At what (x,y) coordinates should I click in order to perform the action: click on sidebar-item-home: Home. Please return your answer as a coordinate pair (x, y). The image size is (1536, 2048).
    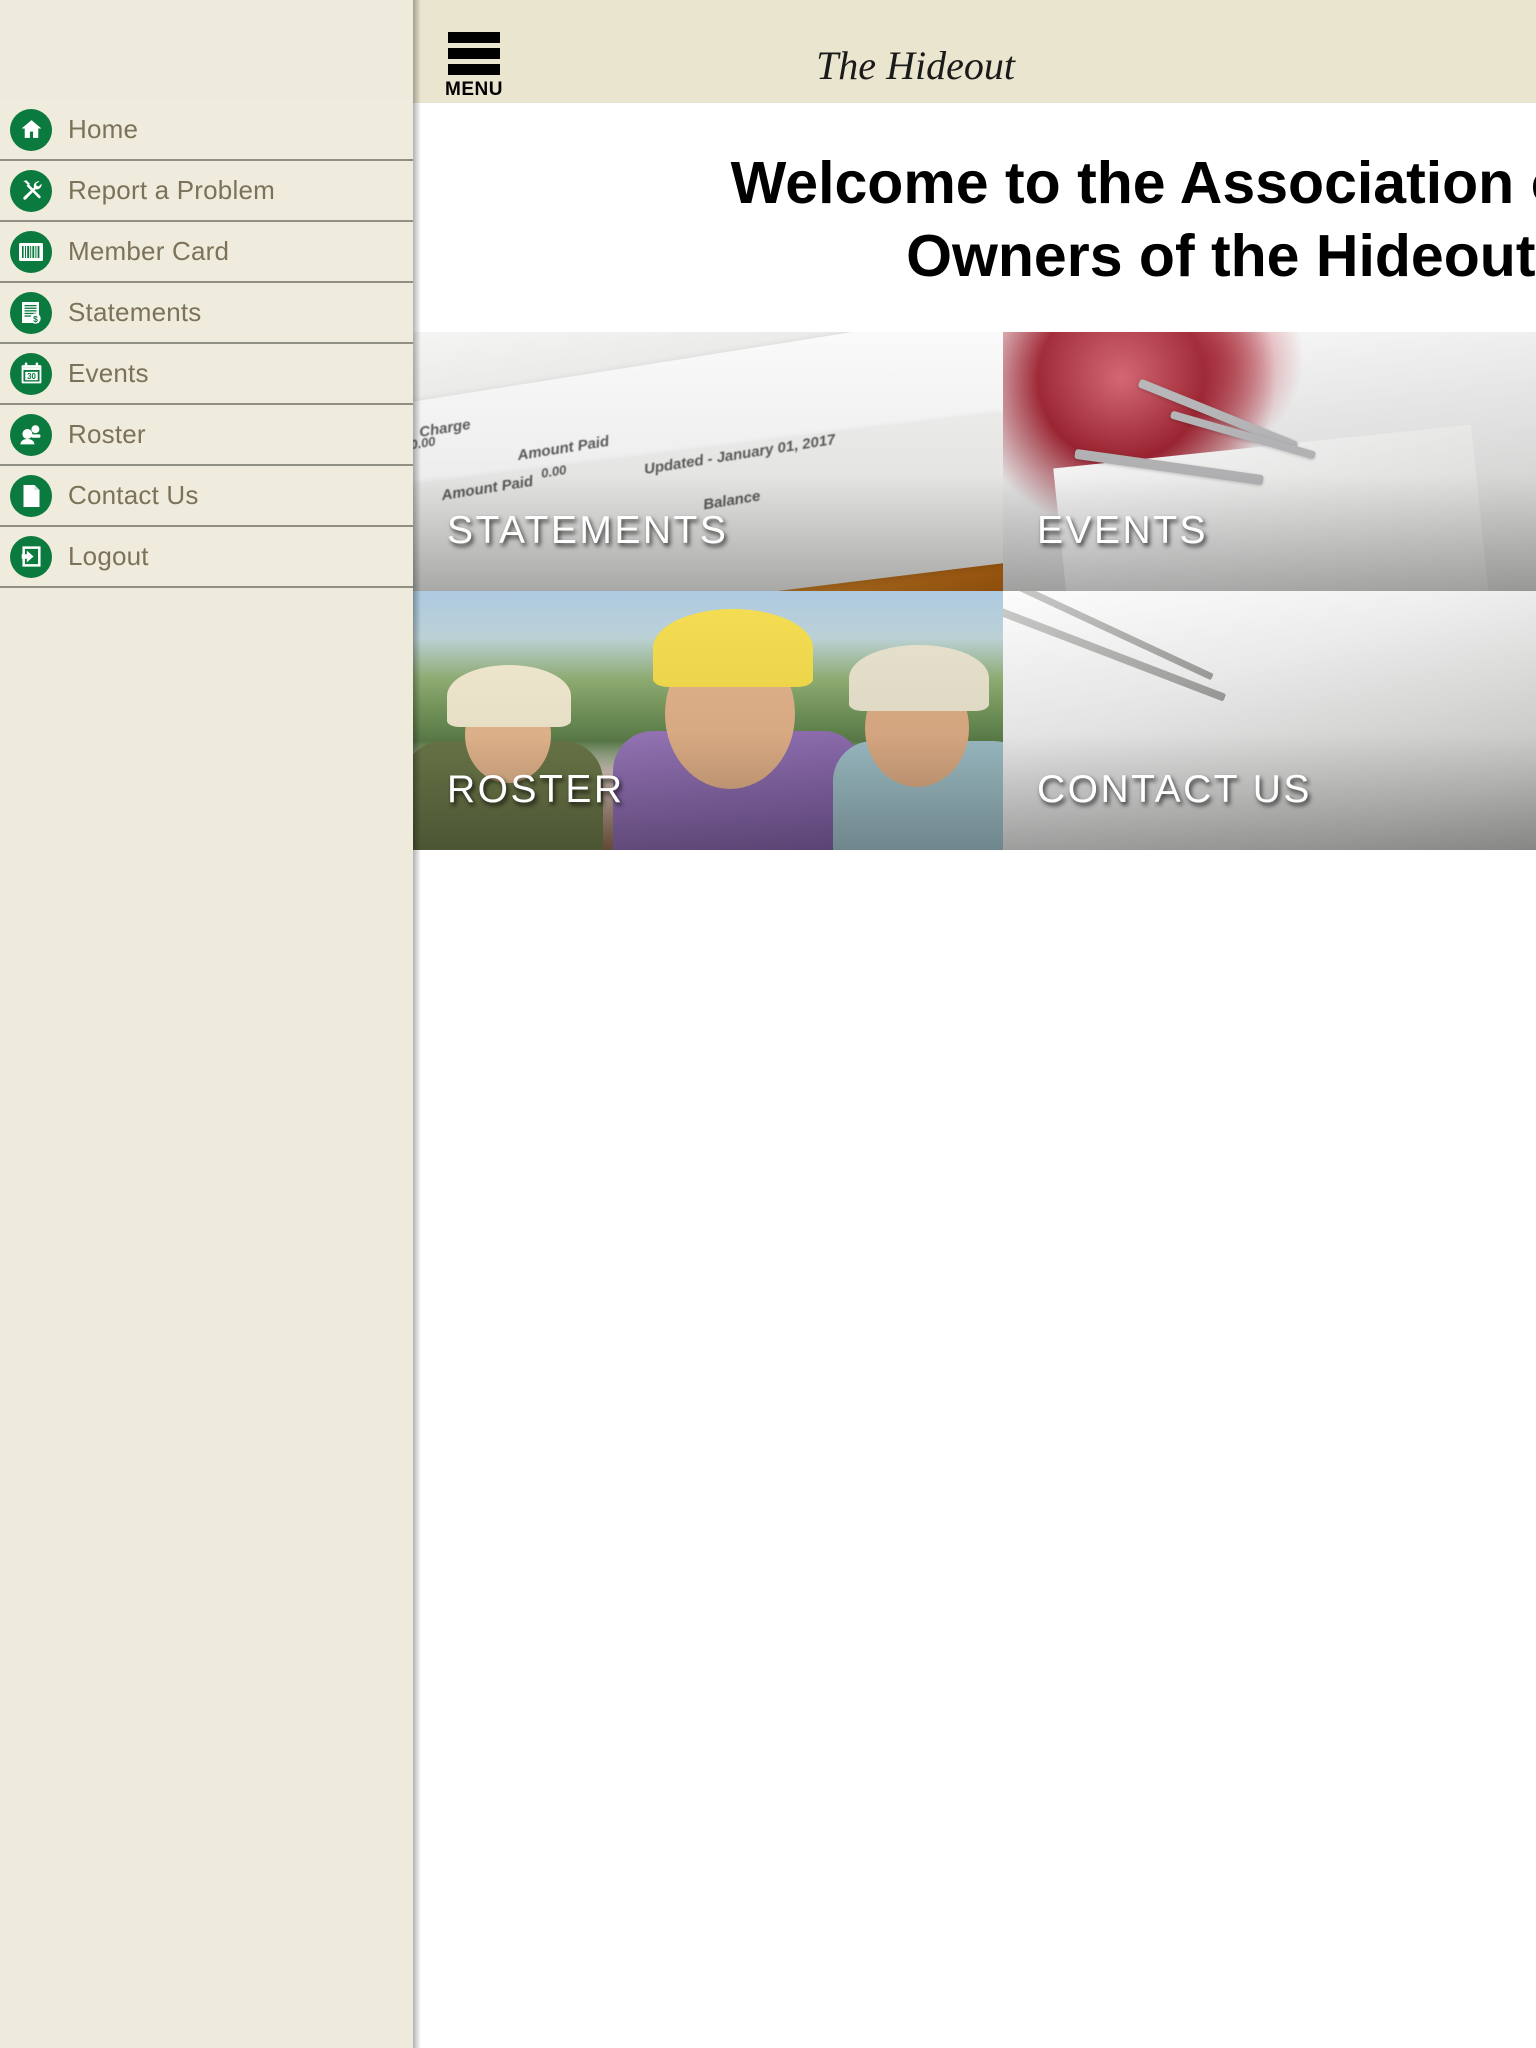
    Looking at the image, I should click on (206, 130).